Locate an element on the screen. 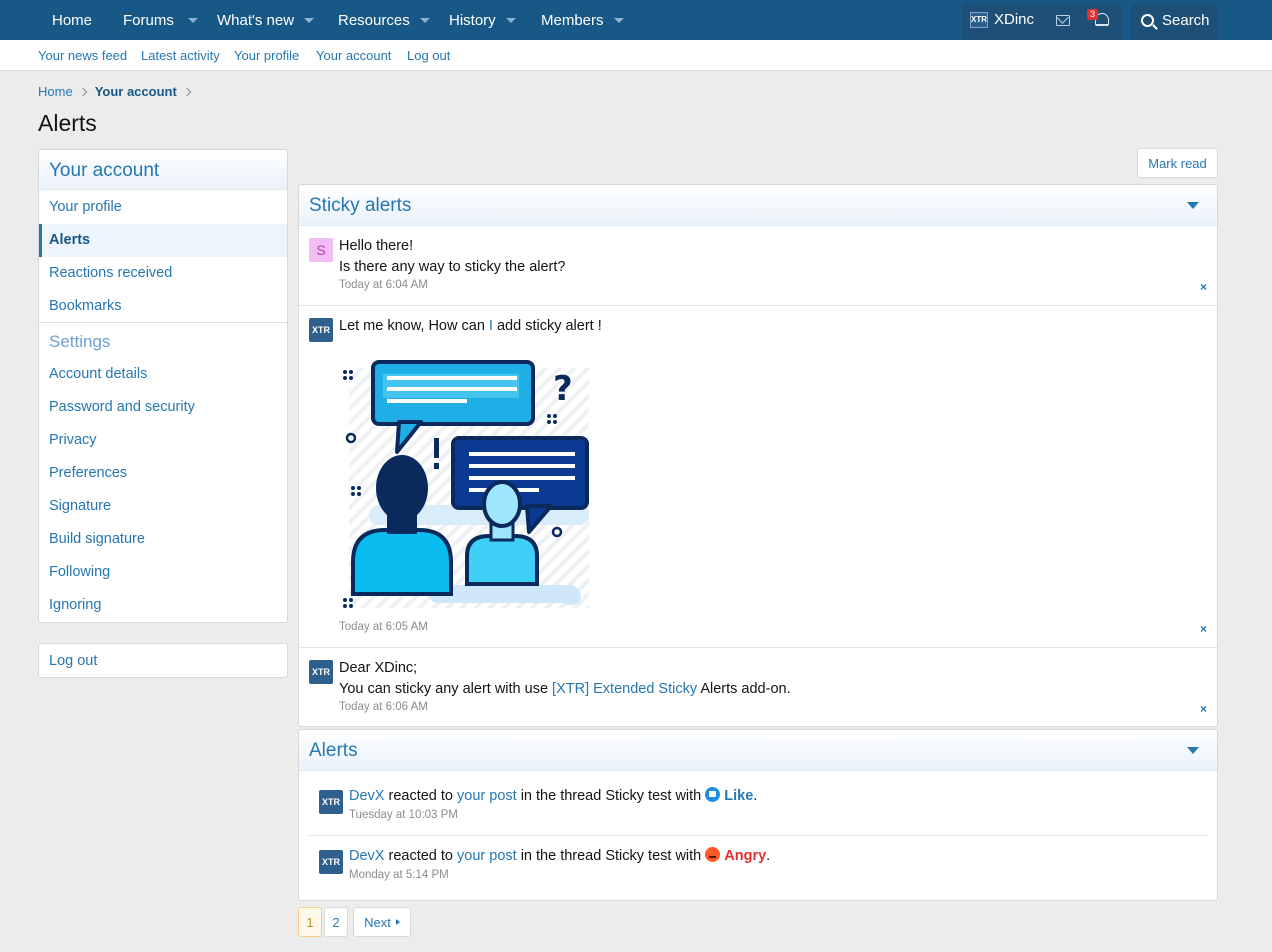 Image resolution: width=1272 pixels, height=952 pixels. page-title: Alerts is located at coordinates (67, 123).